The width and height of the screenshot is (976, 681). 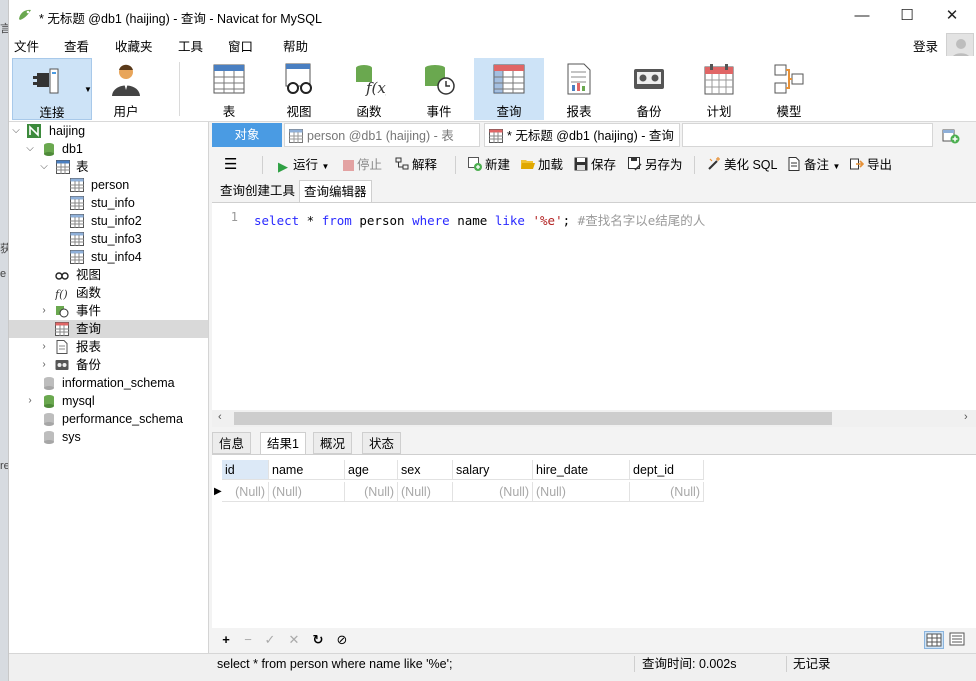 I want to click on scroll-right-icon: ›, so click(x=966, y=417).